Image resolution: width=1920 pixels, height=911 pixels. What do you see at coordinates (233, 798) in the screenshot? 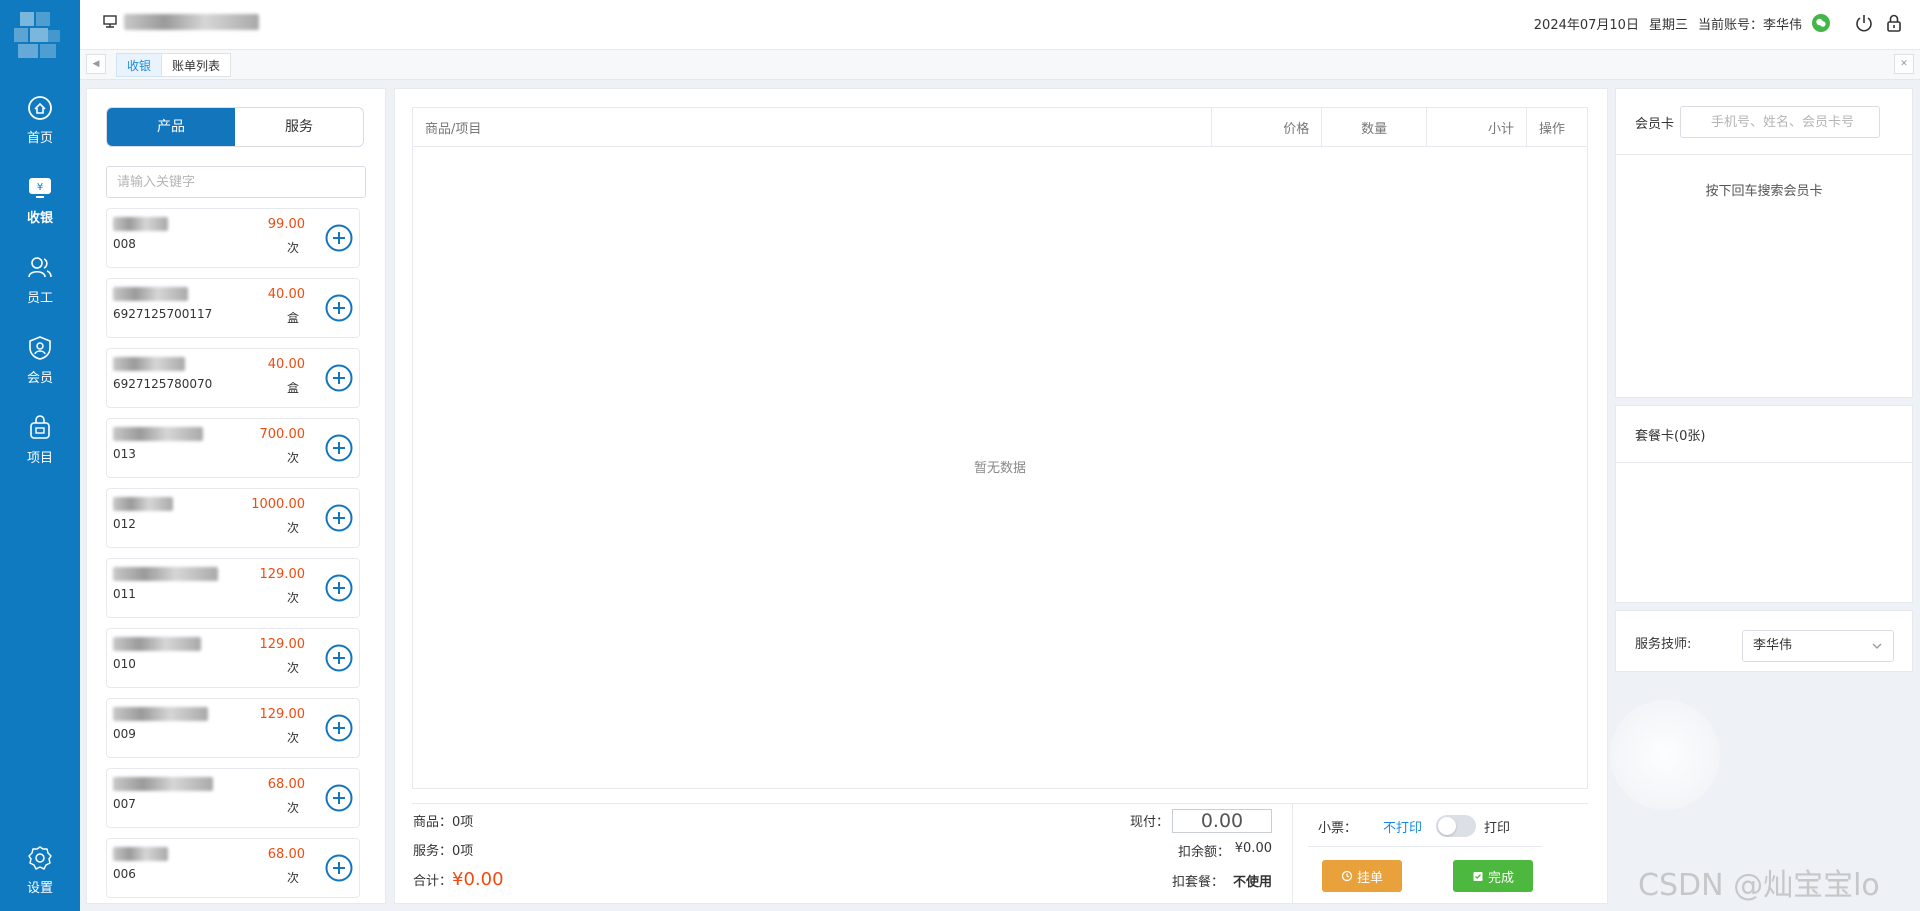
I see `product-item: 007 68.00 次` at bounding box center [233, 798].